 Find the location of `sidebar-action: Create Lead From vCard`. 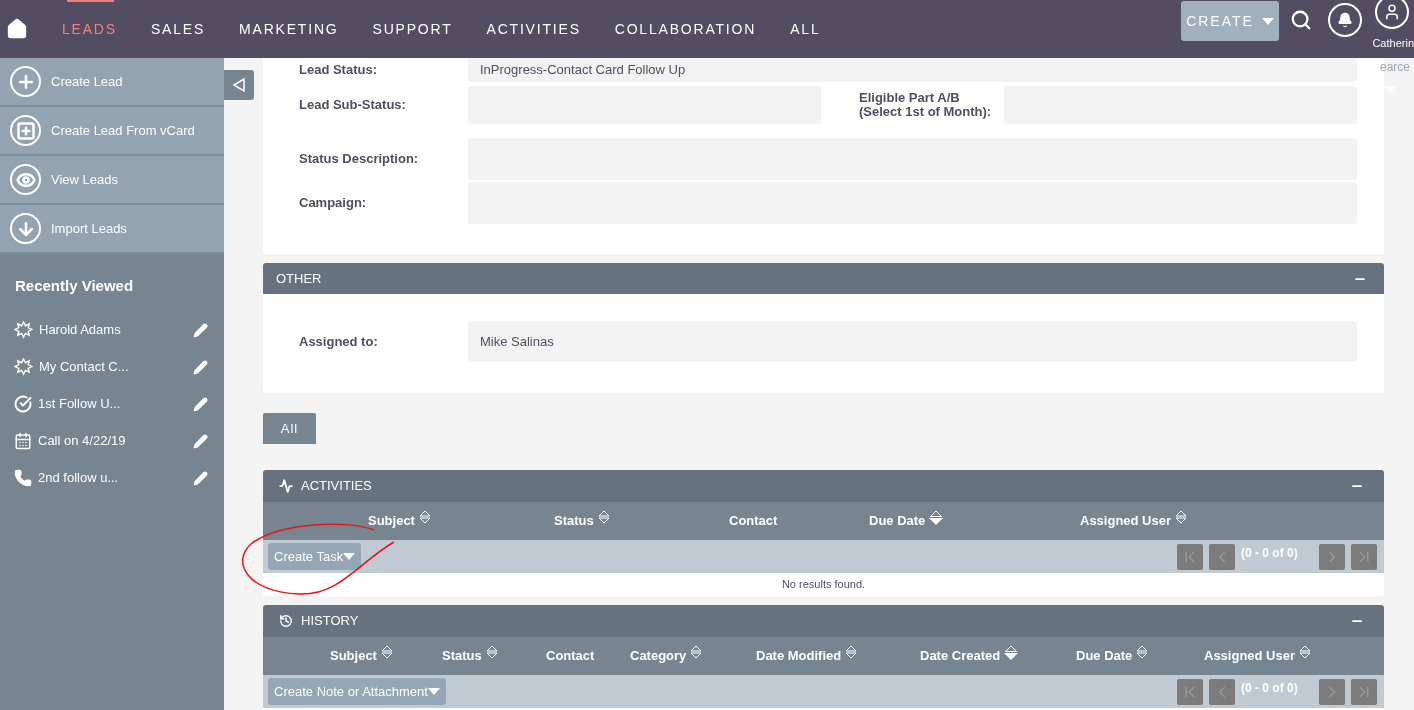

sidebar-action: Create Lead From vCard is located at coordinates (112, 131).